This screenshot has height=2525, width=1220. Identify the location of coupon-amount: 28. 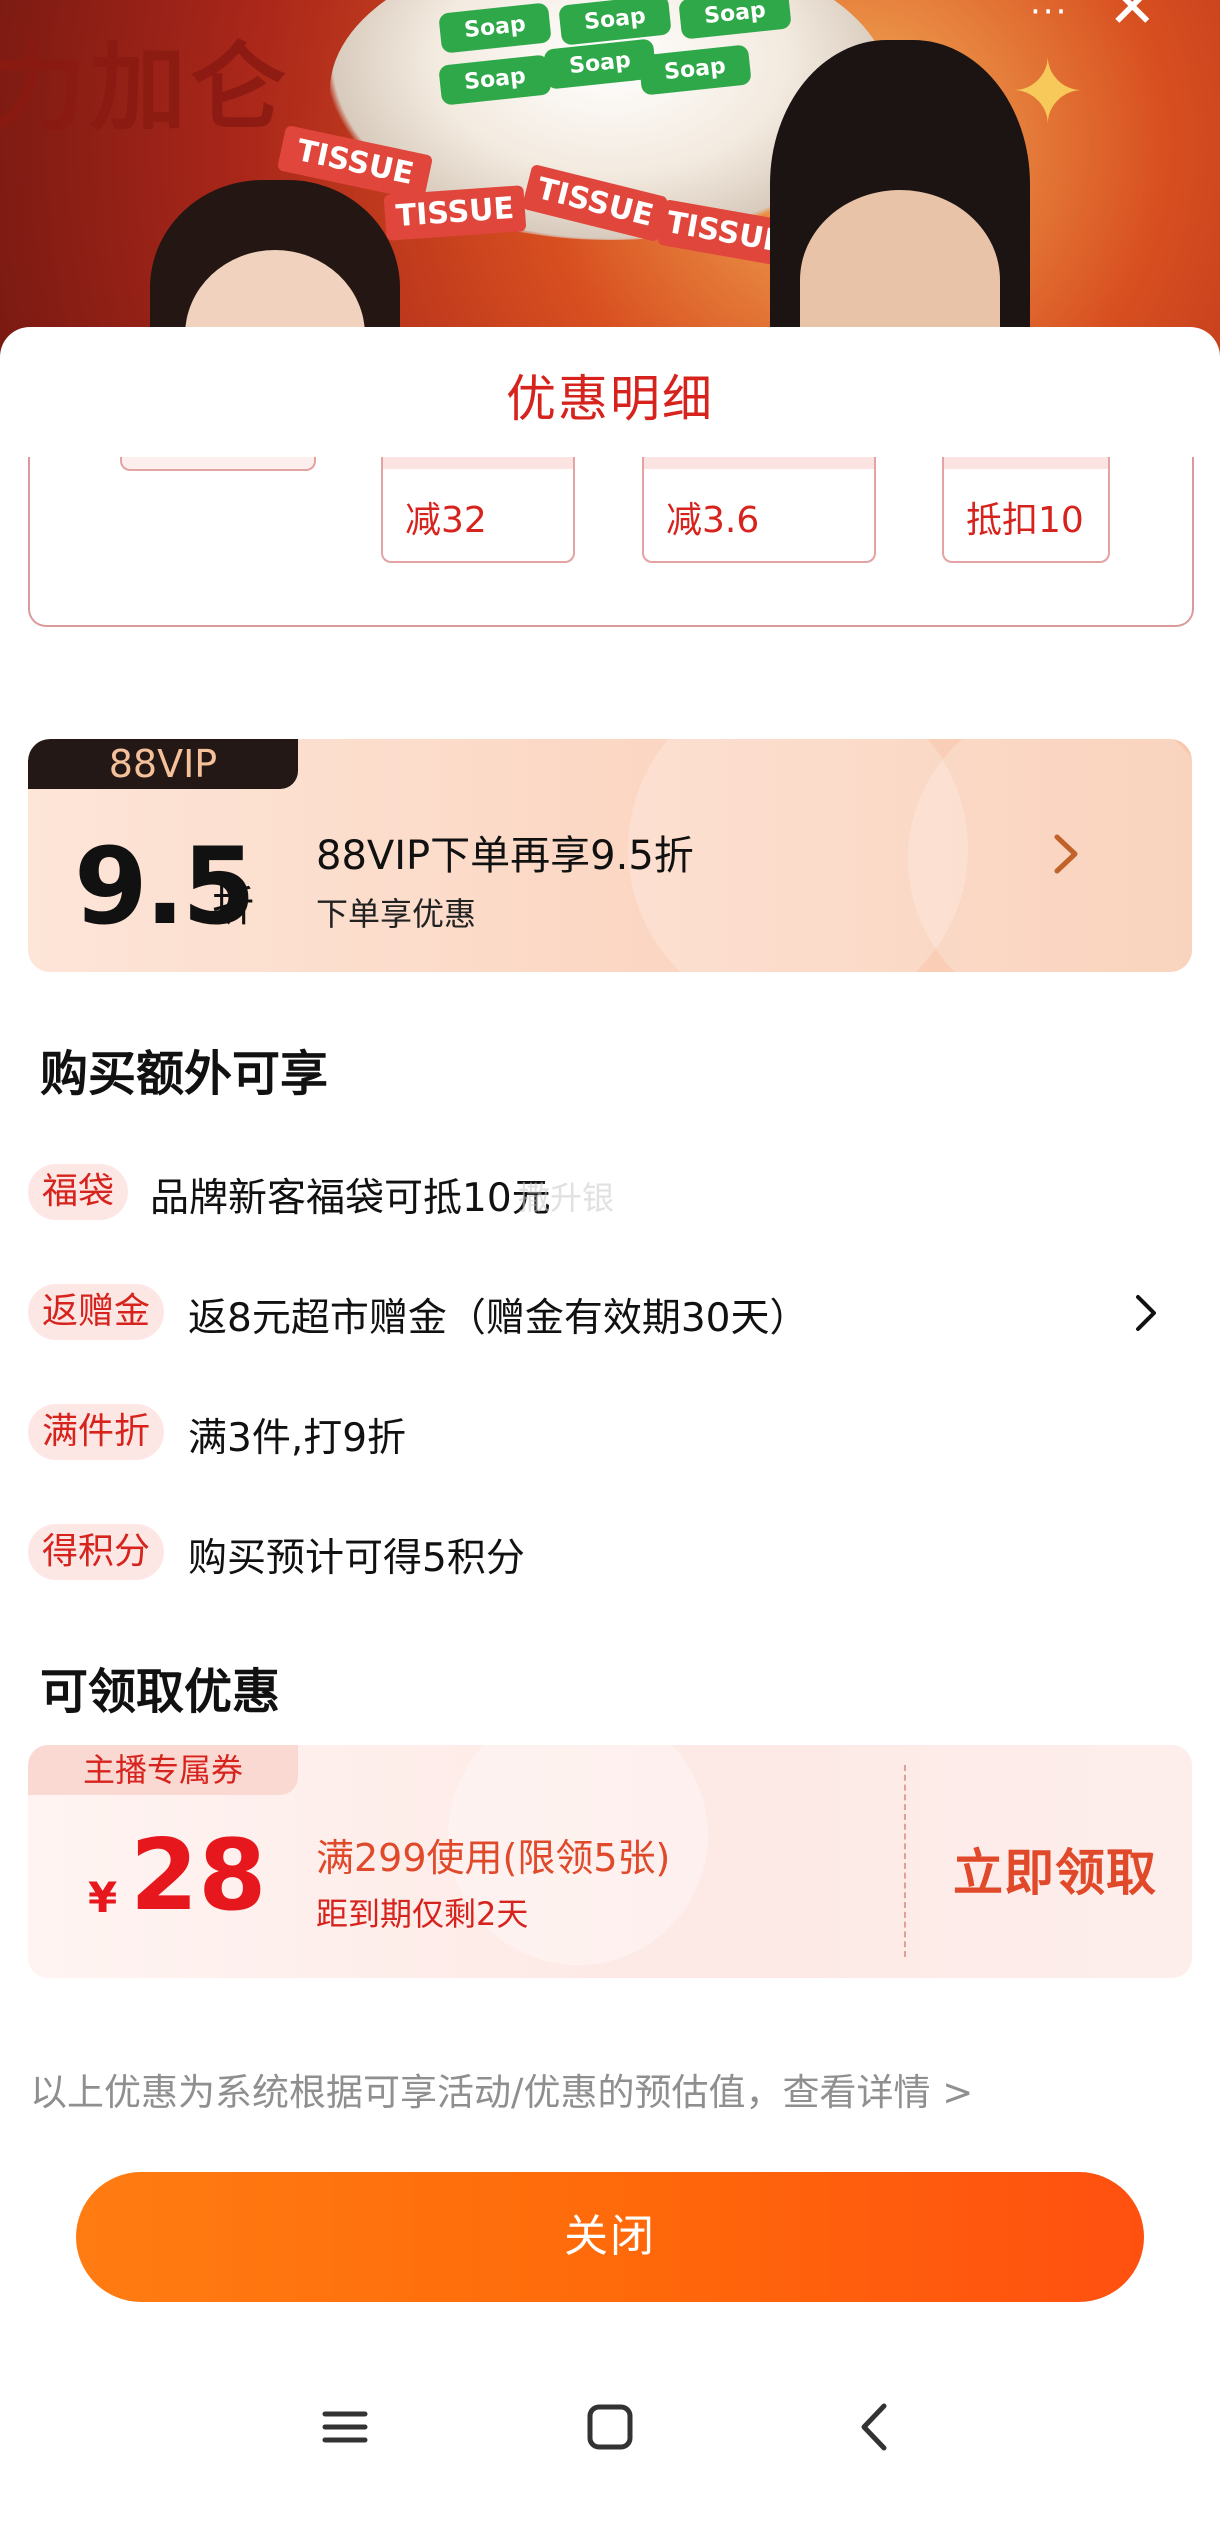
(198, 1876).